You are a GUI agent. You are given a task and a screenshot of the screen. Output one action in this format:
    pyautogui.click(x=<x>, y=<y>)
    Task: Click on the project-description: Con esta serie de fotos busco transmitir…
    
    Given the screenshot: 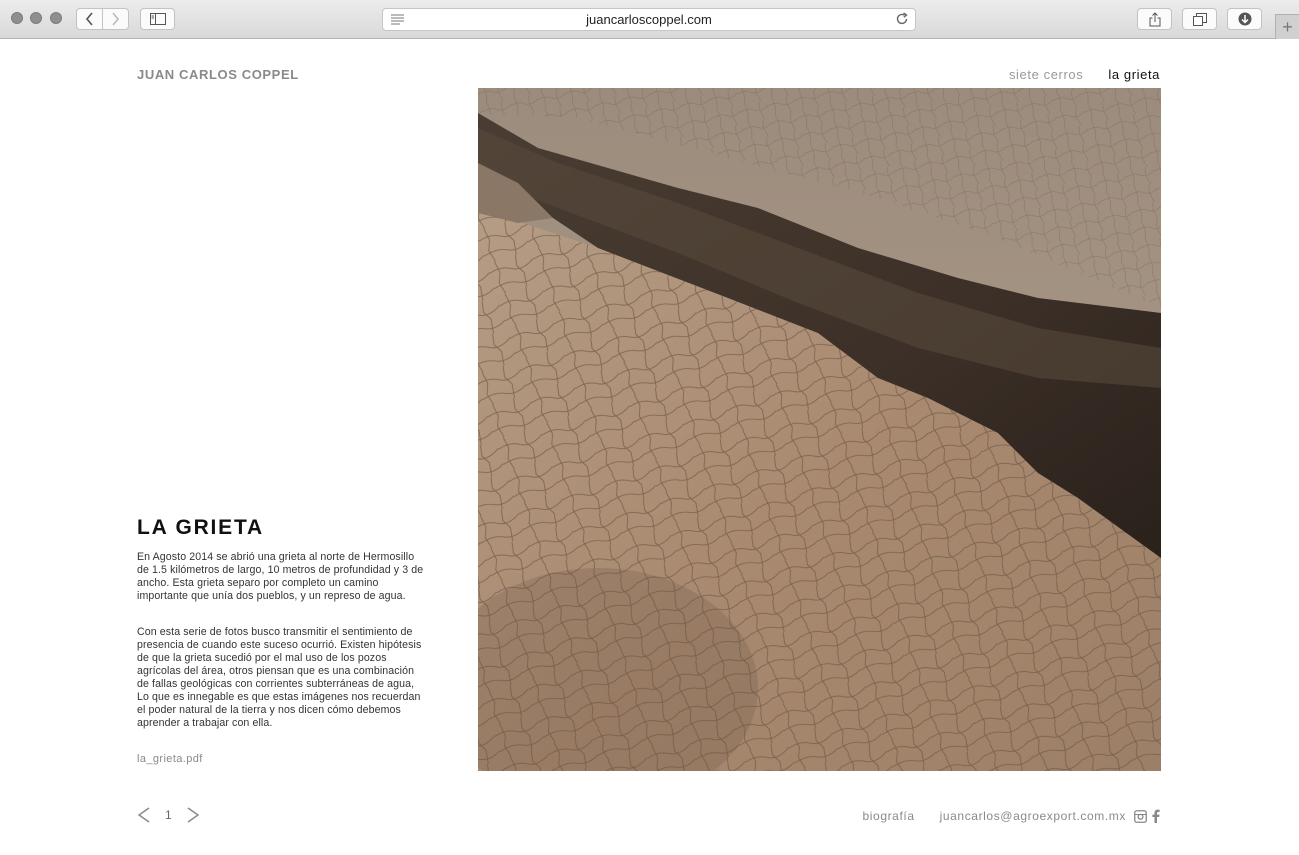 What is the action you would take?
    pyautogui.click(x=279, y=677)
    